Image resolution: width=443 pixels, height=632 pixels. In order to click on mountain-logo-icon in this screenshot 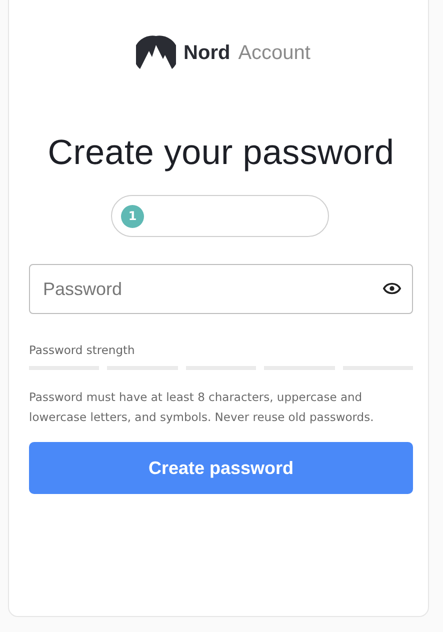, I will do `click(156, 53)`.